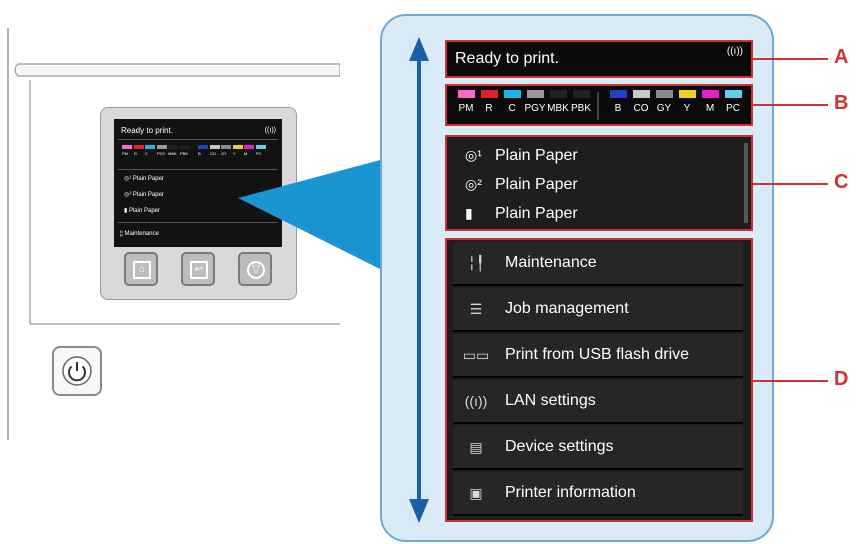  What do you see at coordinates (567, 308) in the screenshot?
I see `menu-item-label: Job management` at bounding box center [567, 308].